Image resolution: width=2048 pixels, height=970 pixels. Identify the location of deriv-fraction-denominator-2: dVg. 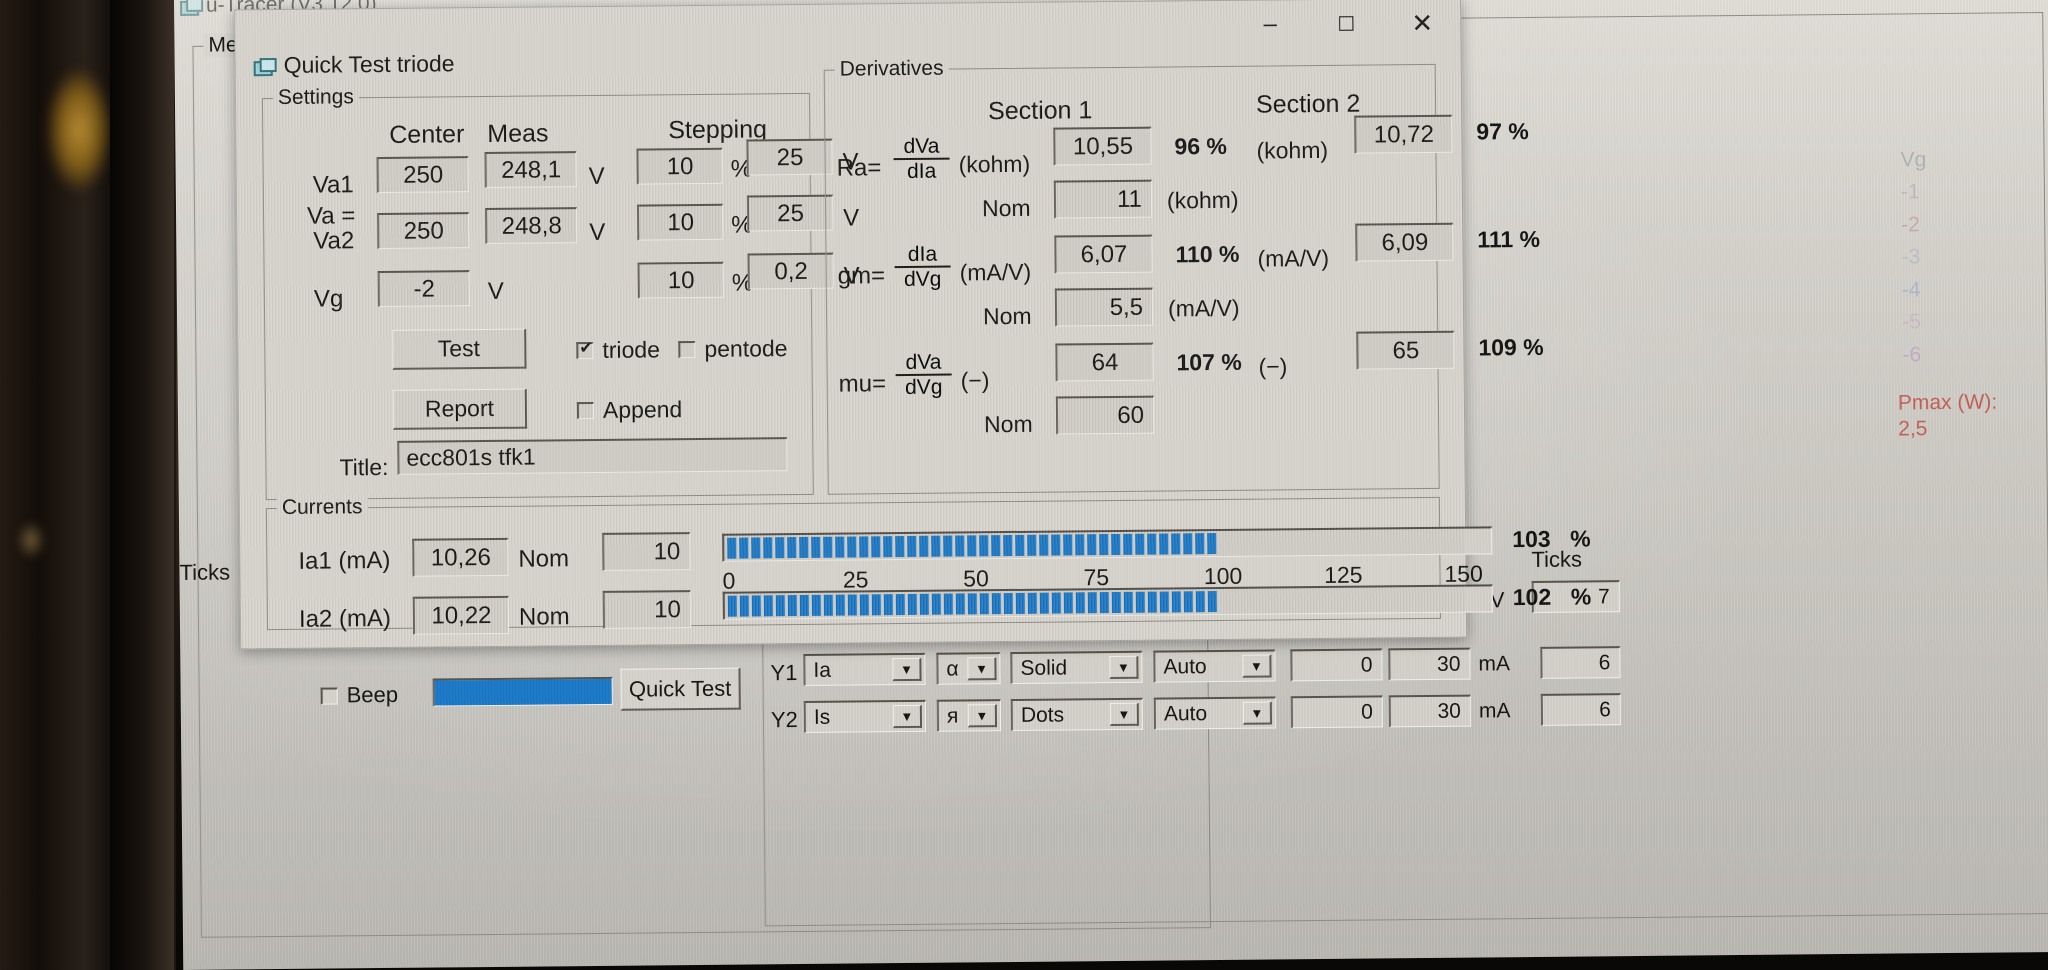
(923, 388).